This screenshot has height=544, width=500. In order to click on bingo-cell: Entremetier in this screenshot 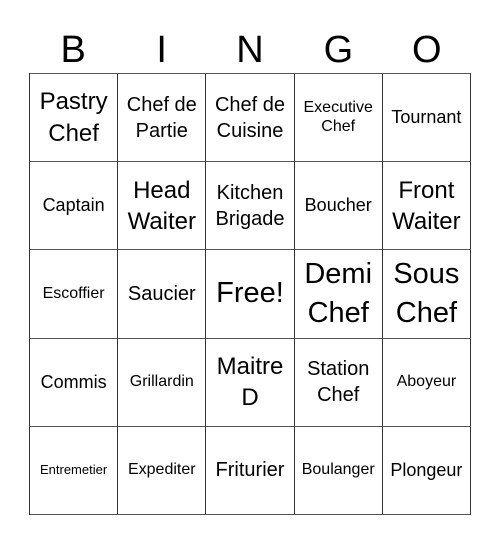, I will do `click(74, 470)`.